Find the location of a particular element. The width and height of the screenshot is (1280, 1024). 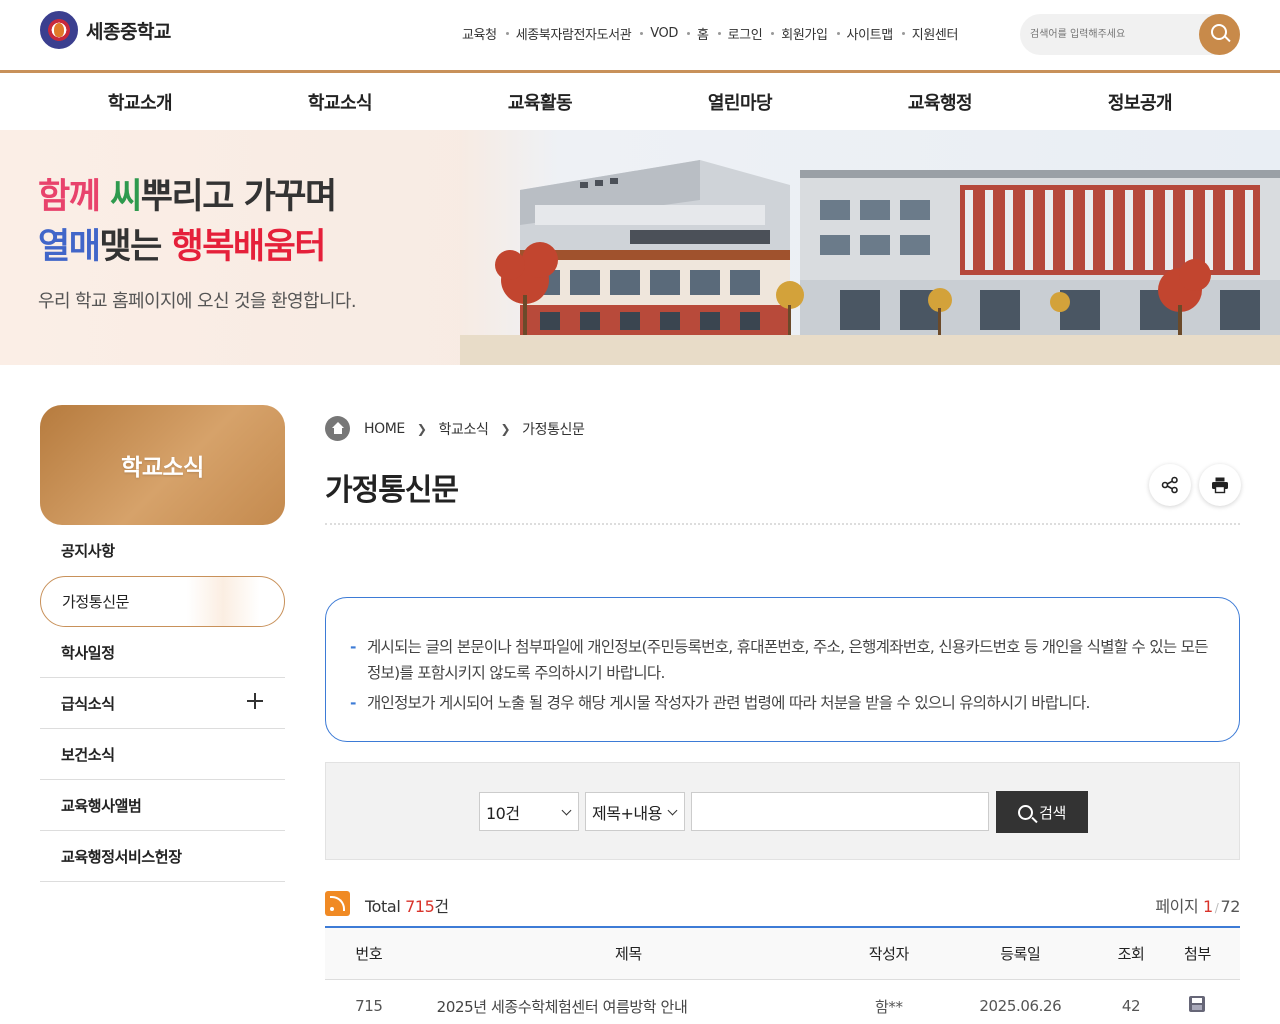

keyword-input is located at coordinates (840, 811).